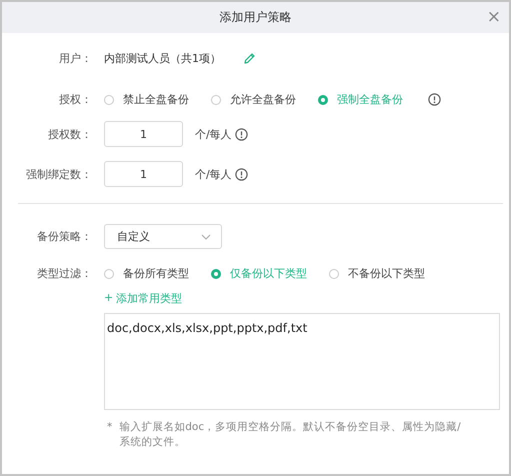 This screenshot has height=476, width=511. I want to click on strategy-dropdown: 自定义, so click(163, 236).